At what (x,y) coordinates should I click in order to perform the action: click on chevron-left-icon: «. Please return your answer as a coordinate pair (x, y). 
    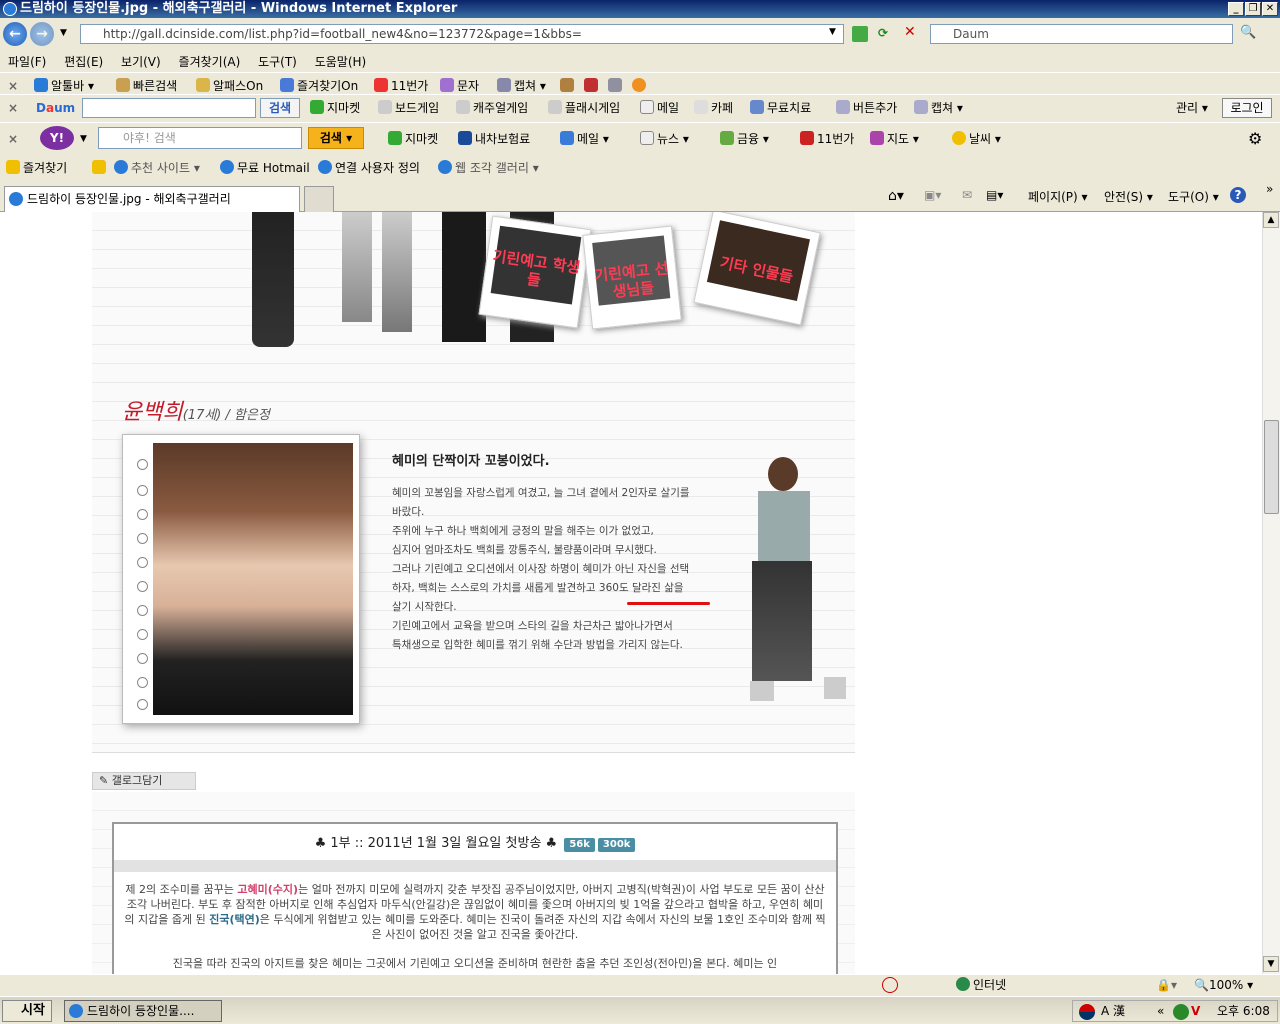
    Looking at the image, I should click on (1160, 1011).